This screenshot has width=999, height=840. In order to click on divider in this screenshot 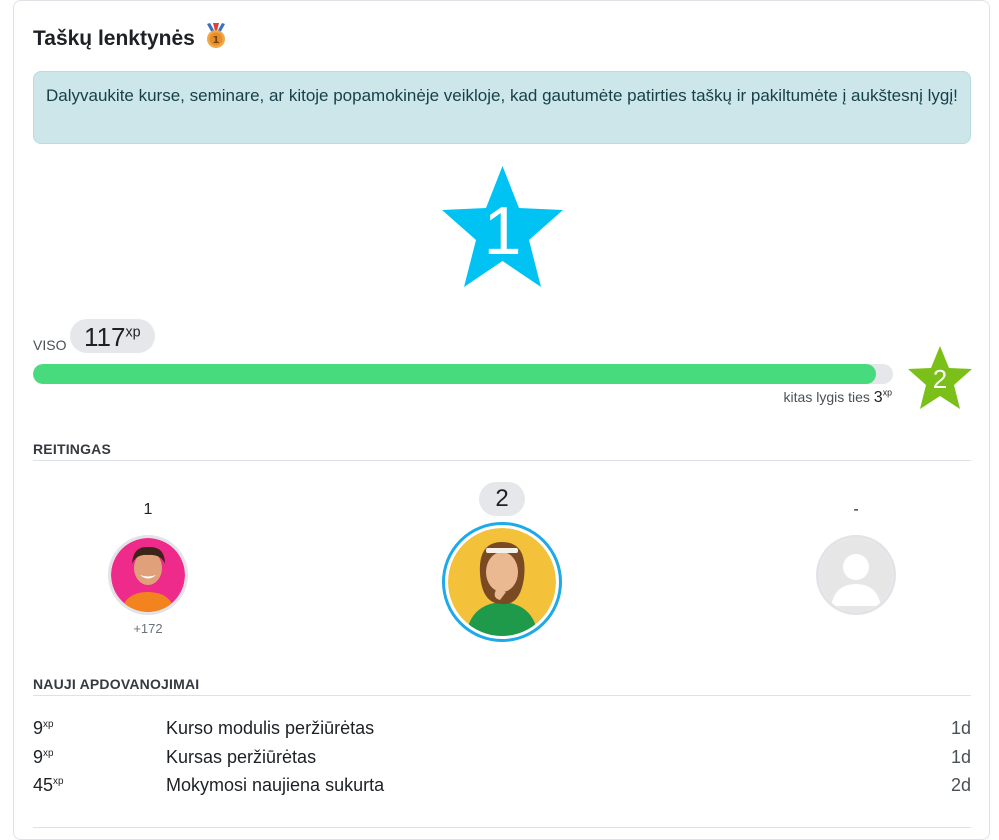, I will do `click(502, 827)`.